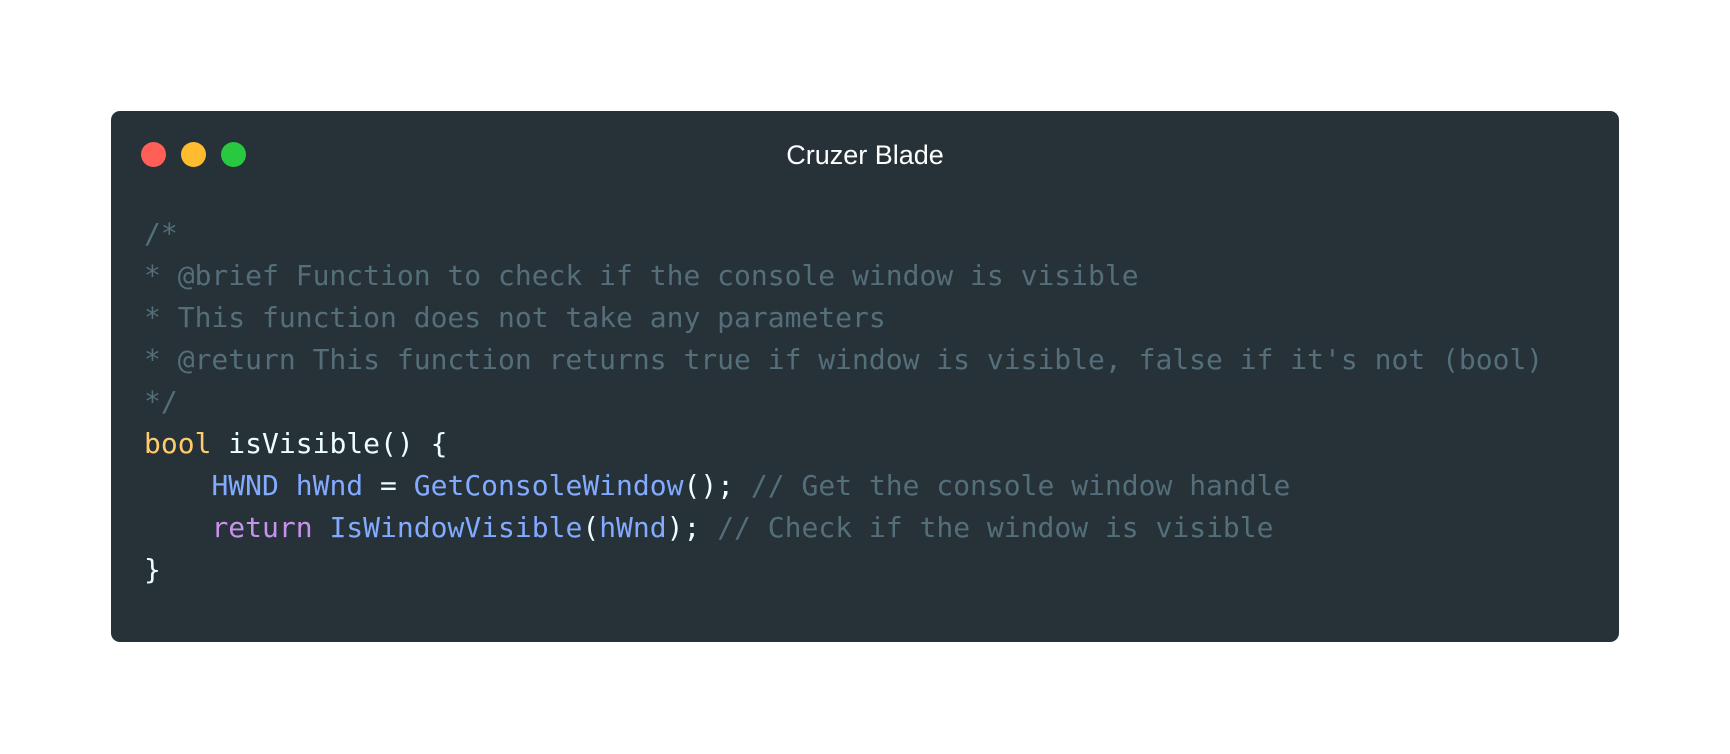 This screenshot has height=754, width=1730. What do you see at coordinates (178, 443) in the screenshot?
I see `code-token-type: bool` at bounding box center [178, 443].